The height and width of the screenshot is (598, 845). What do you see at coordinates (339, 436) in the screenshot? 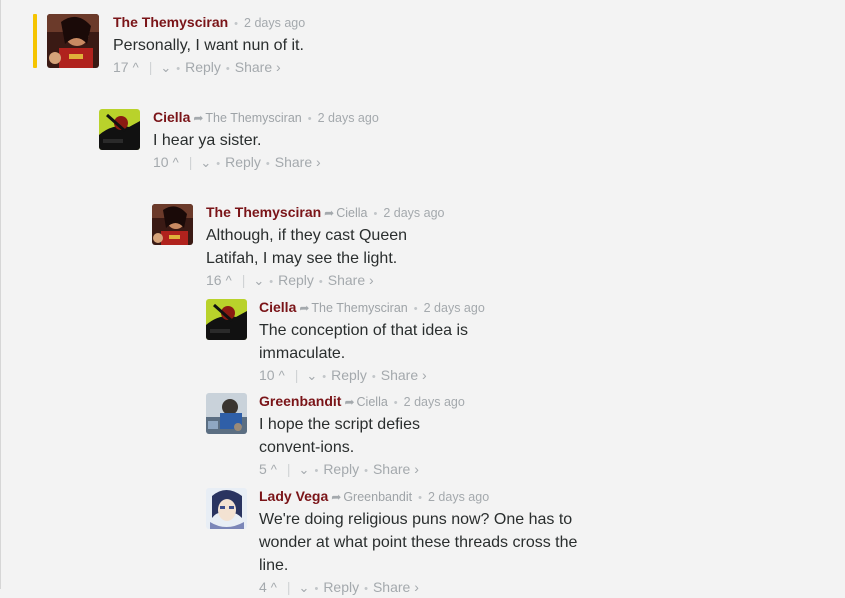
I see `comment-text: I hope the script defies convent-ions.` at bounding box center [339, 436].